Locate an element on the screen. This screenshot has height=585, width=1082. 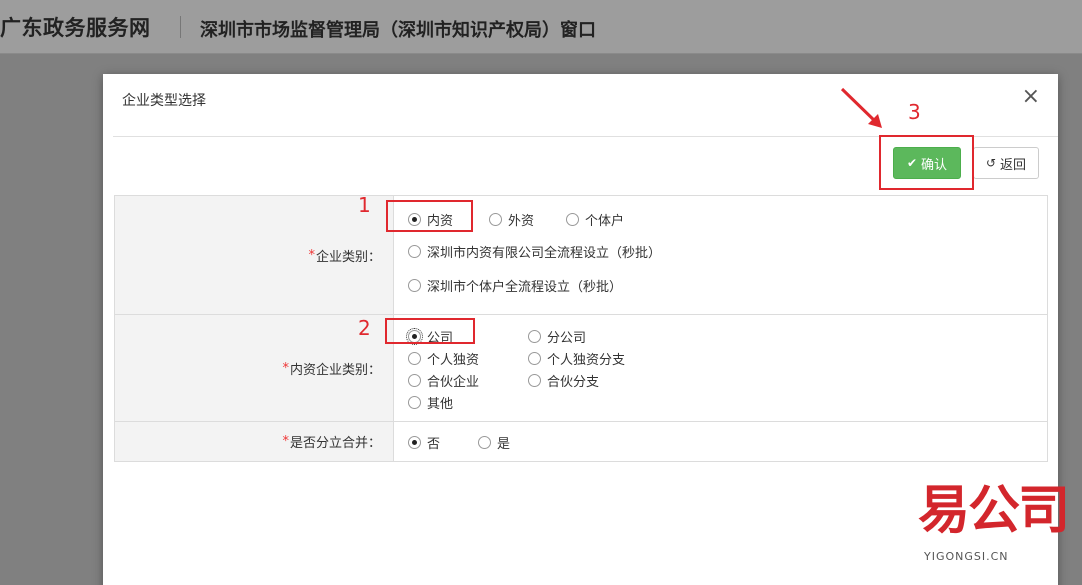
dialog-title: 企业类型选择 is located at coordinates (164, 101).